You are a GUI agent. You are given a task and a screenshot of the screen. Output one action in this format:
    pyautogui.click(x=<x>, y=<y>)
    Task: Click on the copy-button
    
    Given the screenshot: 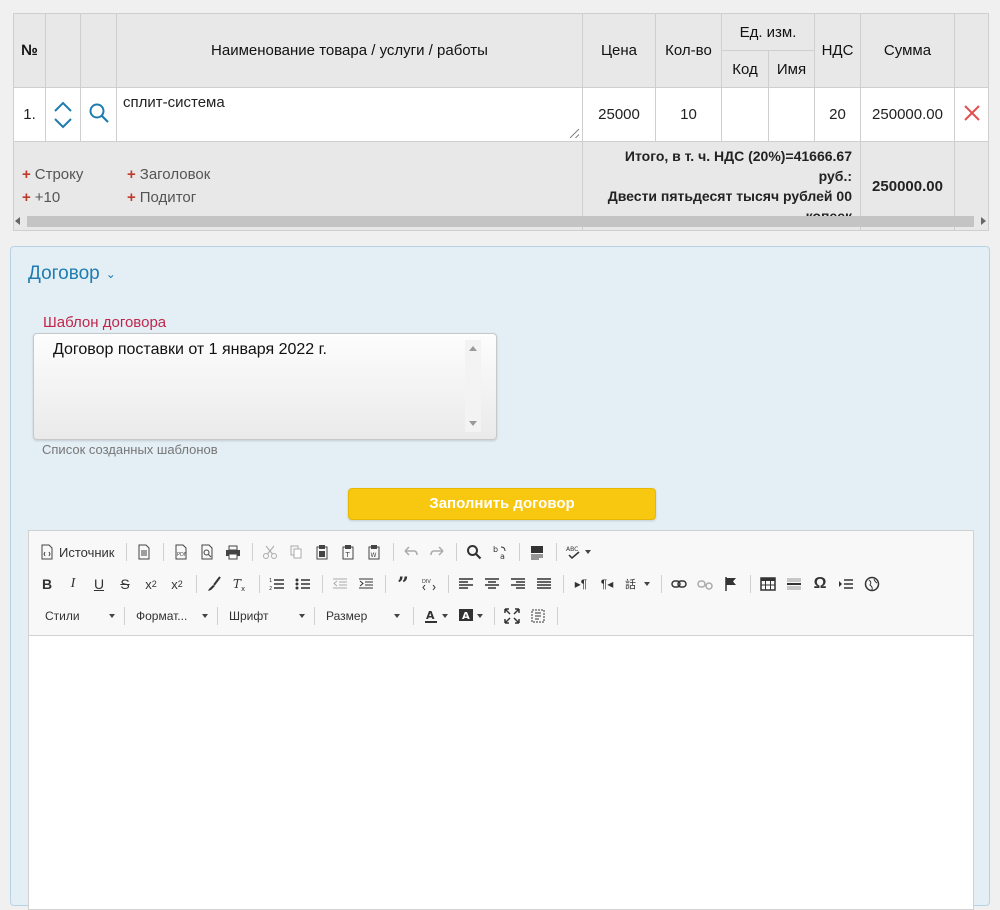 What is the action you would take?
    pyautogui.click(x=296, y=552)
    